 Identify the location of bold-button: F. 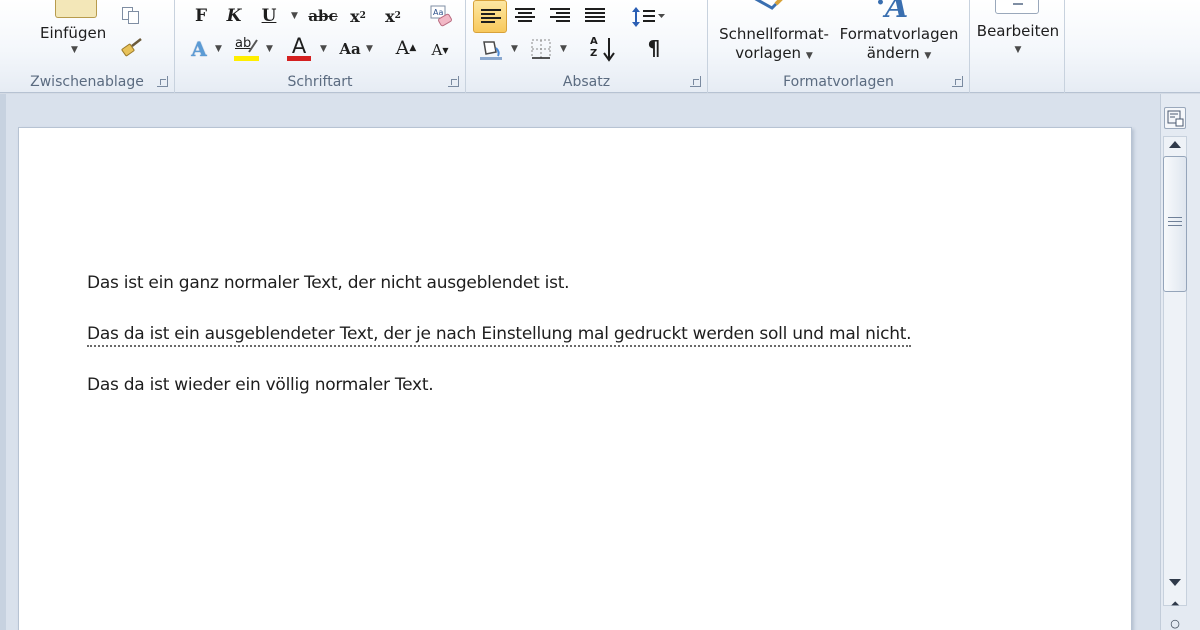
(201, 16).